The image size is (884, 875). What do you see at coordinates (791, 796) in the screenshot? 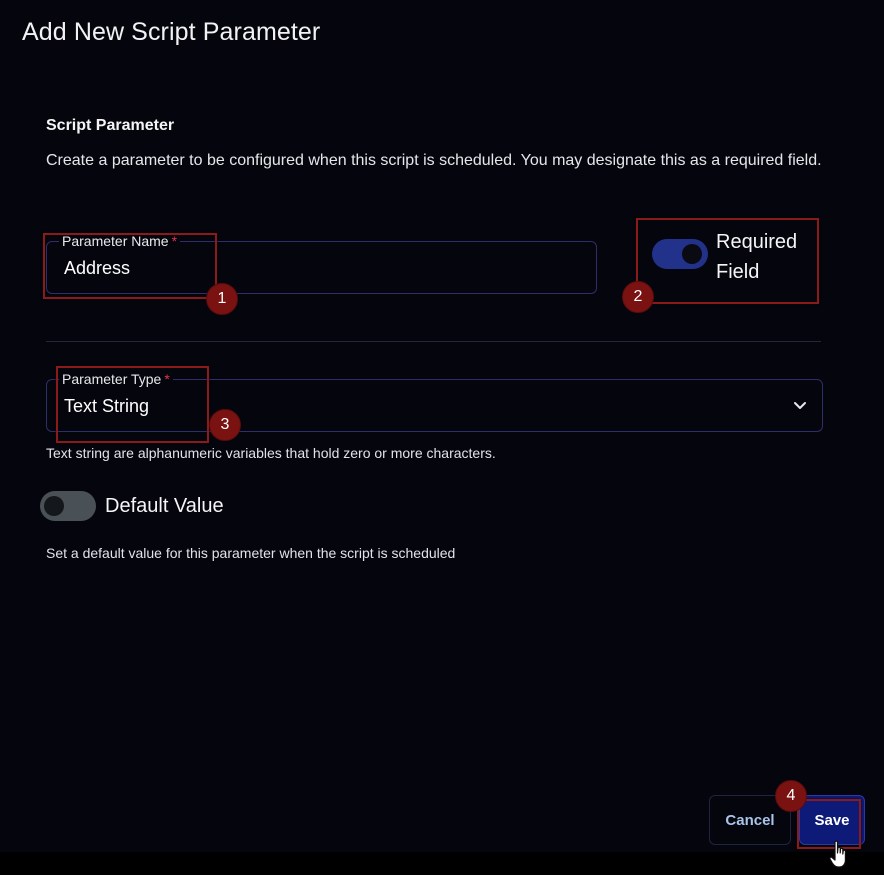
I see `annotation-badge-4: 4` at bounding box center [791, 796].